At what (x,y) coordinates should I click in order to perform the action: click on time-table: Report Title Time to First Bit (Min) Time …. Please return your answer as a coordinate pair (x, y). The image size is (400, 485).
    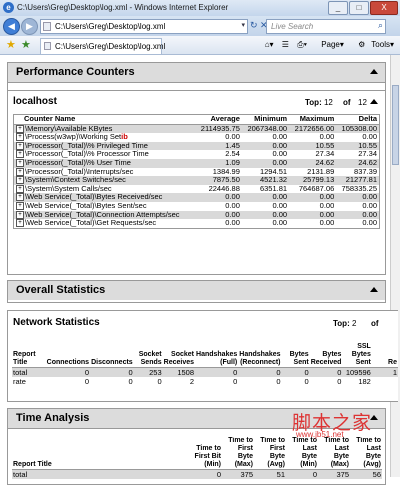
    Looking at the image, I should click on (197, 458).